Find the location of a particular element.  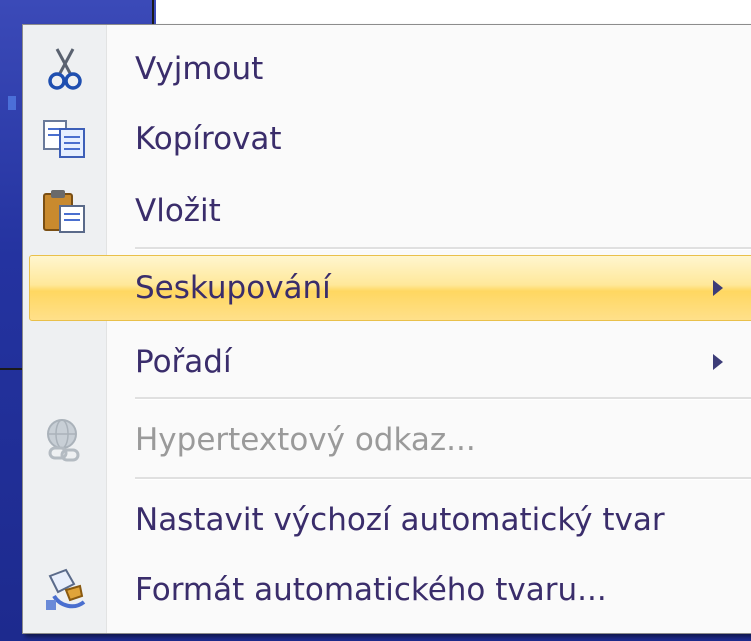

menu-item-set-default-shape: Nastavit výchozí automatický tvar is located at coordinates (387, 520).